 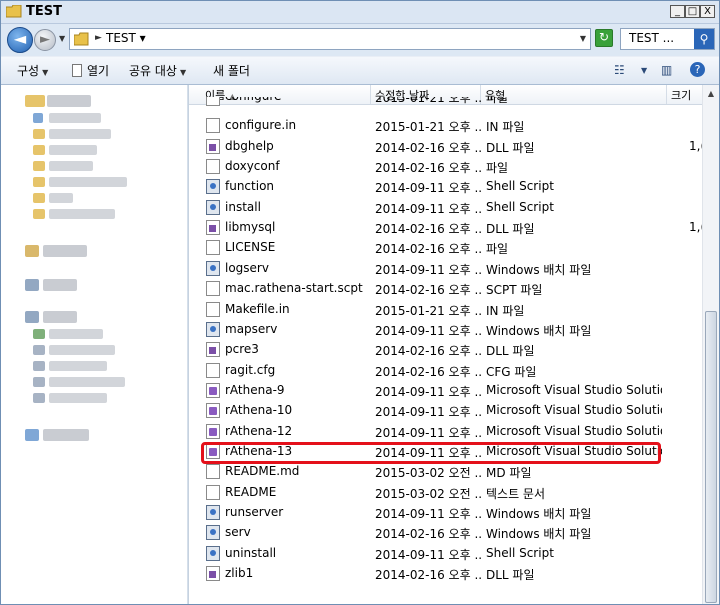 I want to click on file-type: DLL 파일, so click(x=510, y=351).